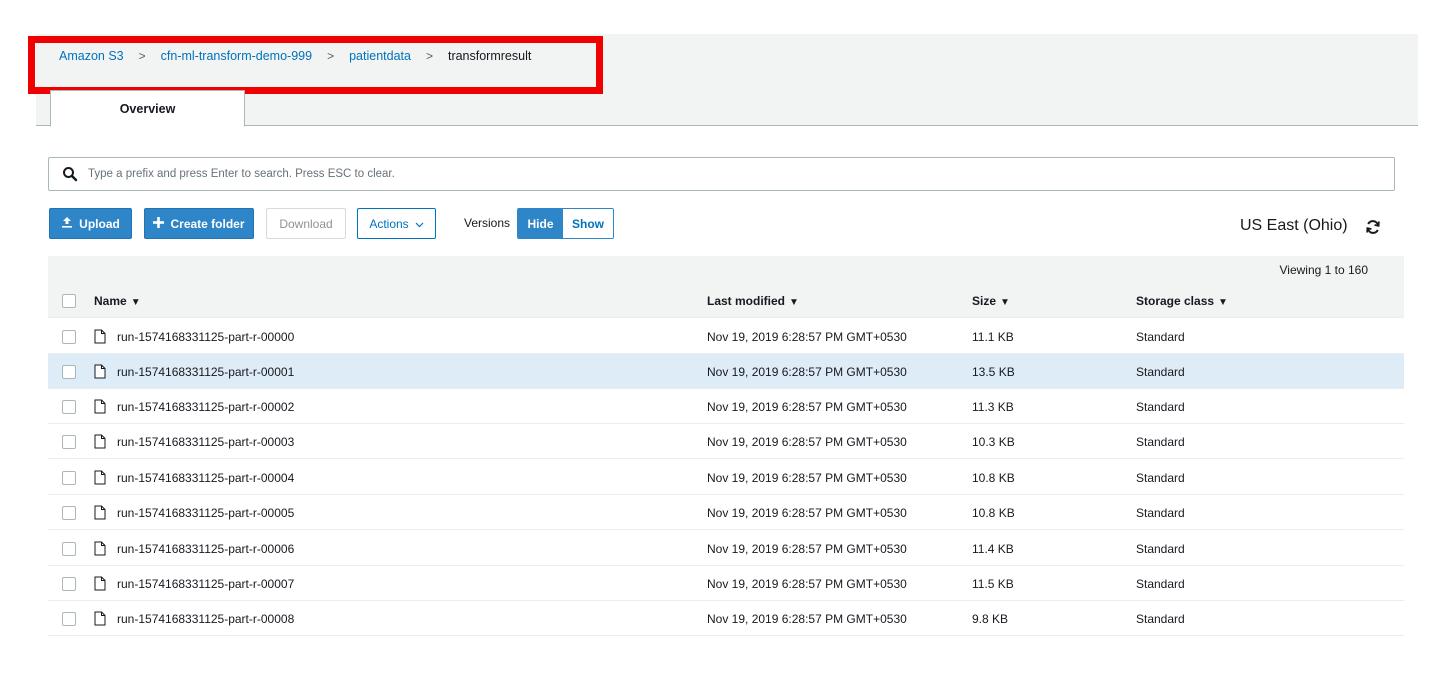 The width and height of the screenshot is (1432, 676). What do you see at coordinates (205, 478) in the screenshot?
I see `file-name: run-1574168331125-part-r-00004` at bounding box center [205, 478].